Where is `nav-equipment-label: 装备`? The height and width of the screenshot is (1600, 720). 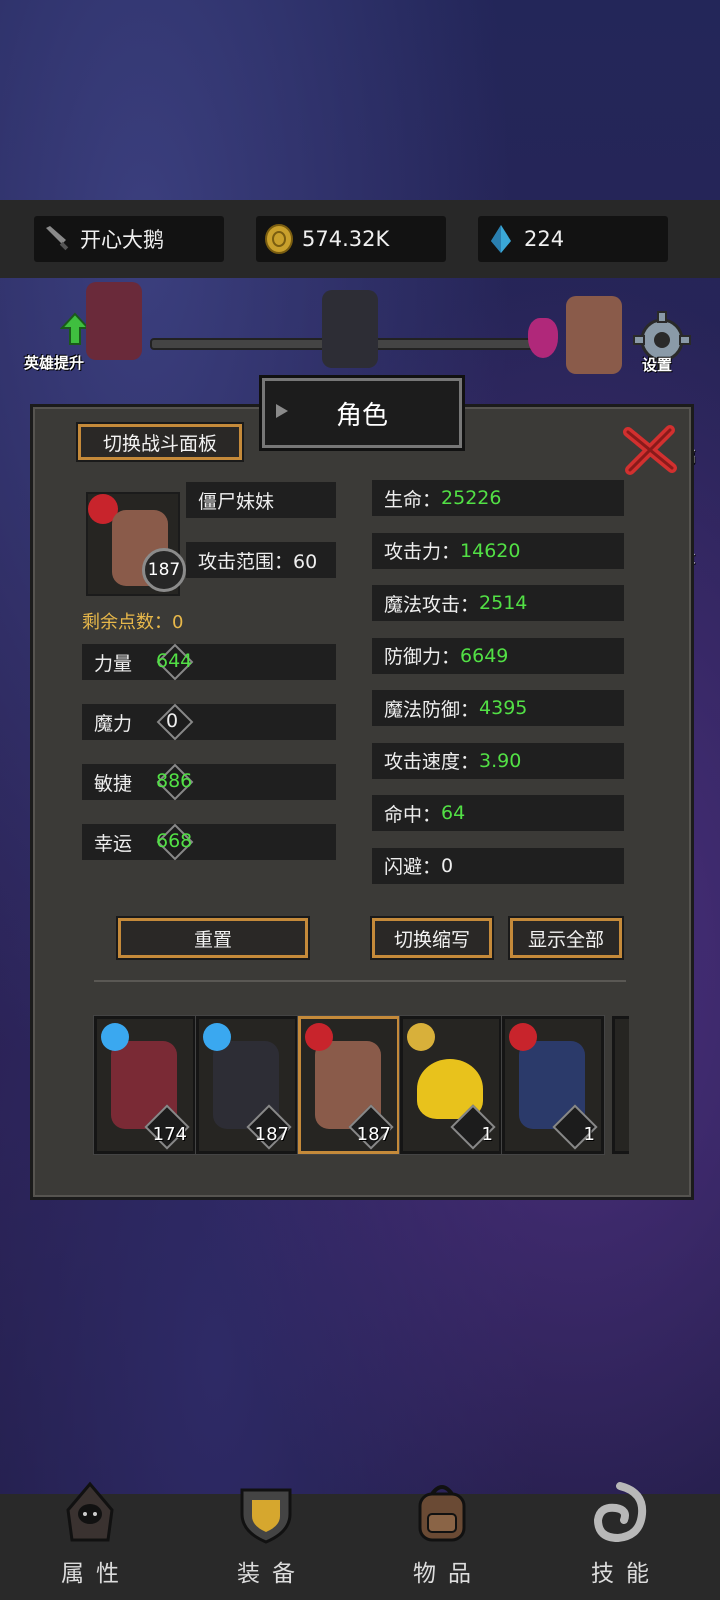
nav-equipment-label: 装备 is located at coordinates (272, 1574).